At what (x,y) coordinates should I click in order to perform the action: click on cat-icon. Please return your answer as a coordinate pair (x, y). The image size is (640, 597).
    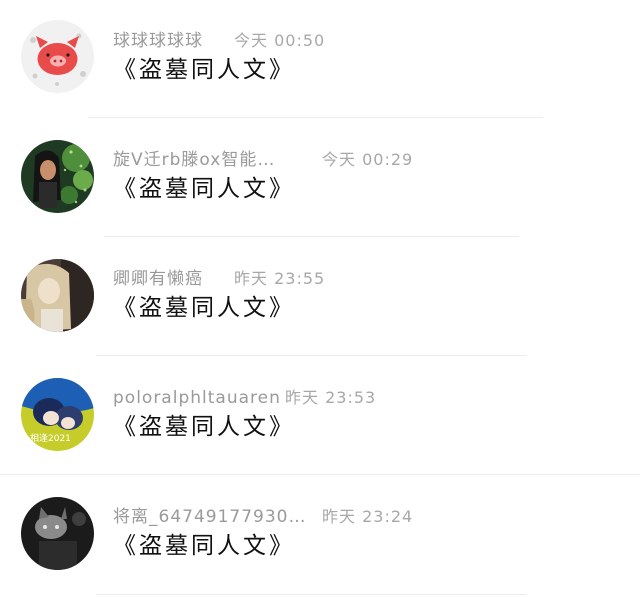
    Looking at the image, I should click on (57, 533).